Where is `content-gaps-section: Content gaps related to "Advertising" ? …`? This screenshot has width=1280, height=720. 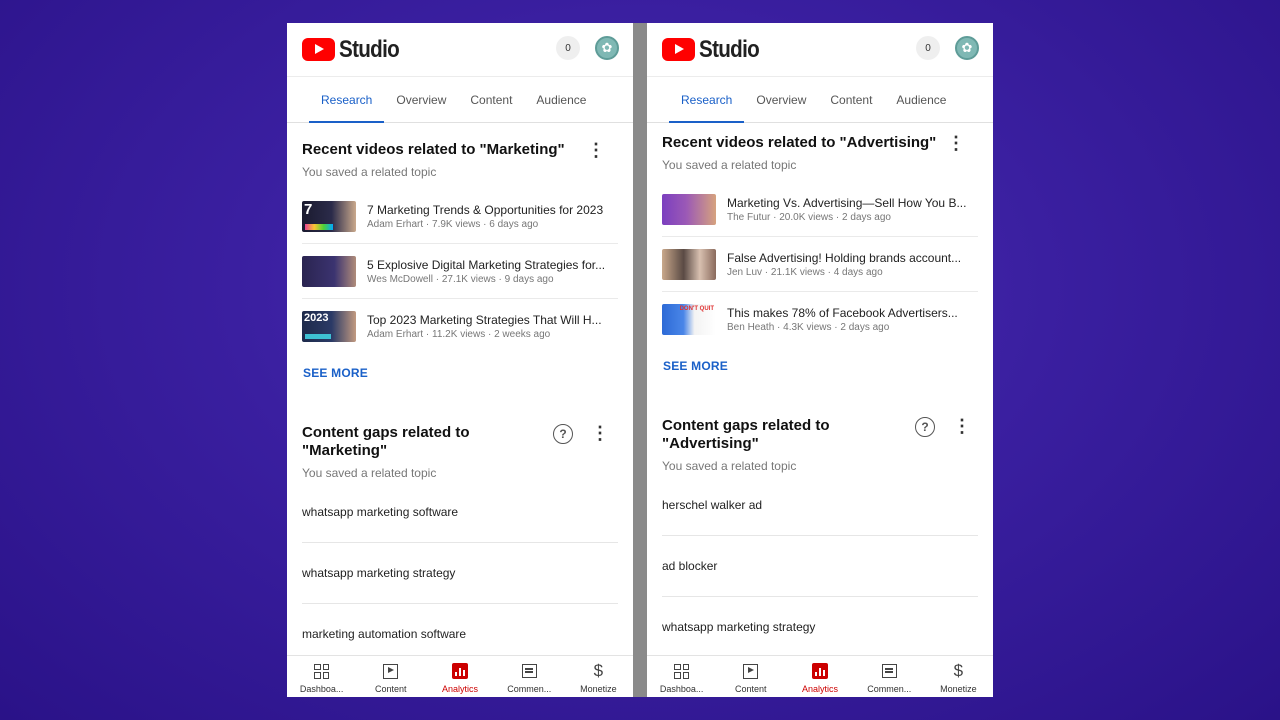 content-gaps-section: Content gaps related to "Advertising" ? … is located at coordinates (820, 435).